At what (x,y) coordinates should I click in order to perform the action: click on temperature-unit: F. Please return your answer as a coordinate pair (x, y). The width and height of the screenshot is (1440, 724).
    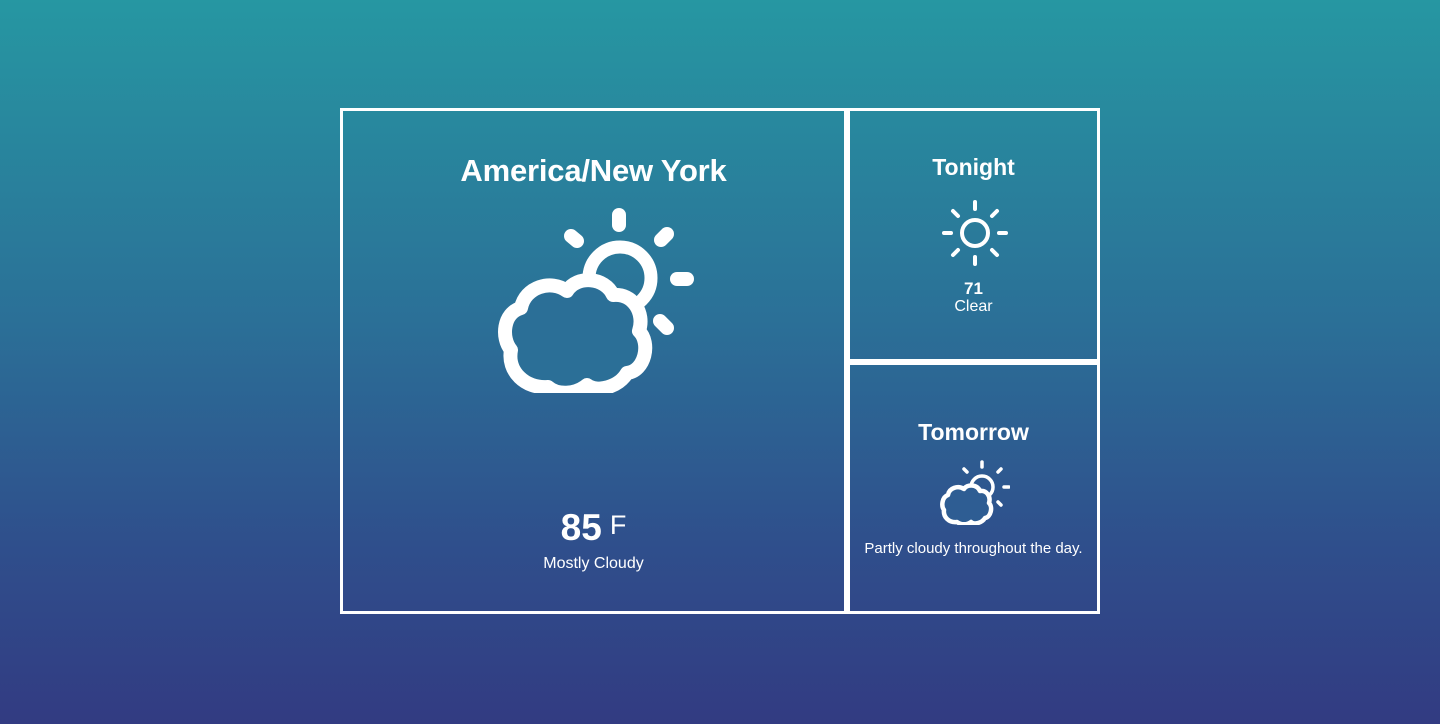
    Looking at the image, I should click on (618, 525).